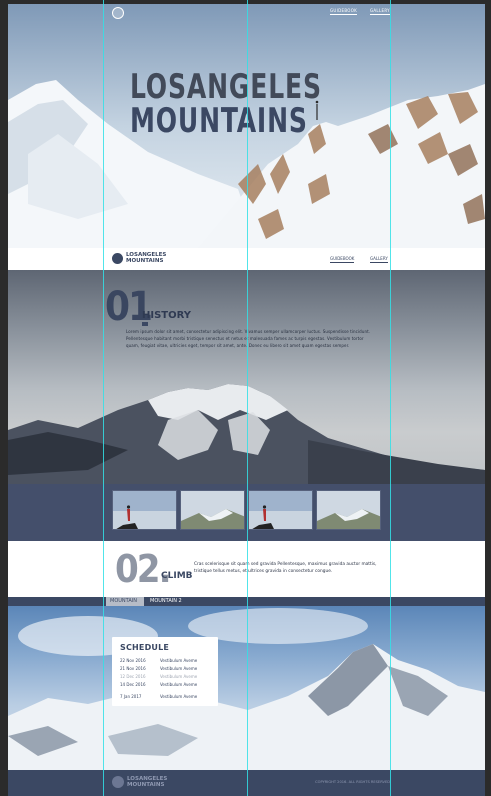  I want to click on hero-nav-gallery: GALLERY, so click(380, 11).